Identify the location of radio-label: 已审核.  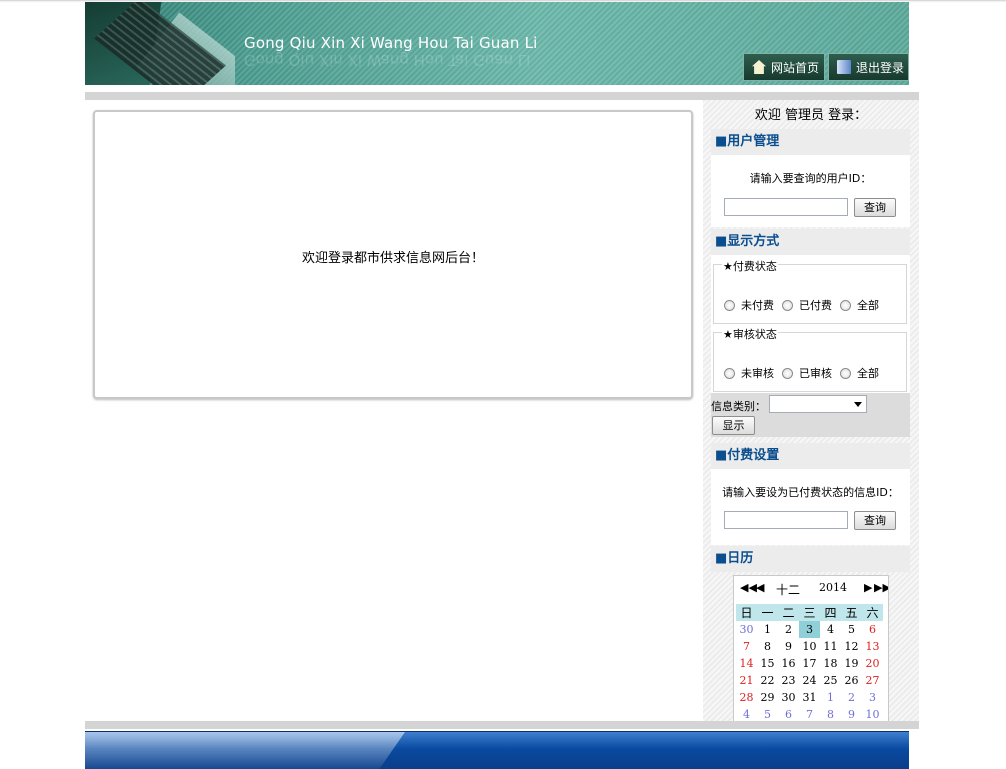
(815, 373).